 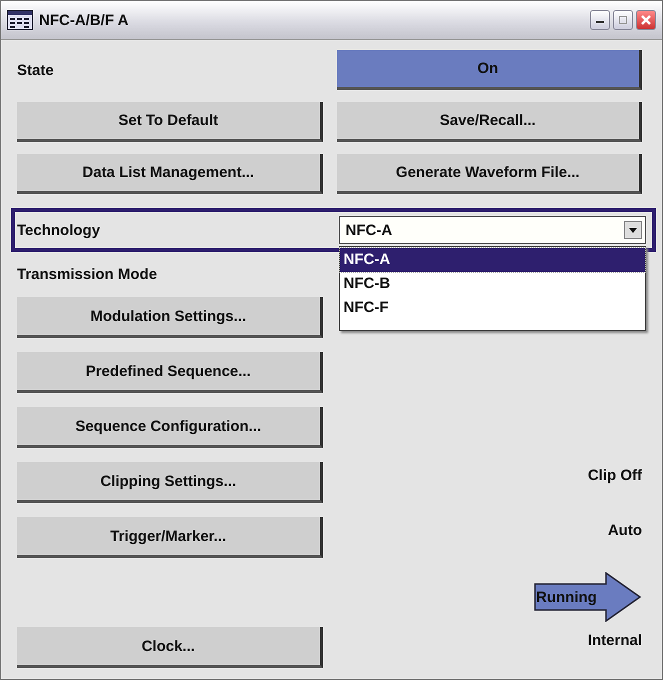 I want to click on status-text: Clip Off, so click(x=615, y=475).